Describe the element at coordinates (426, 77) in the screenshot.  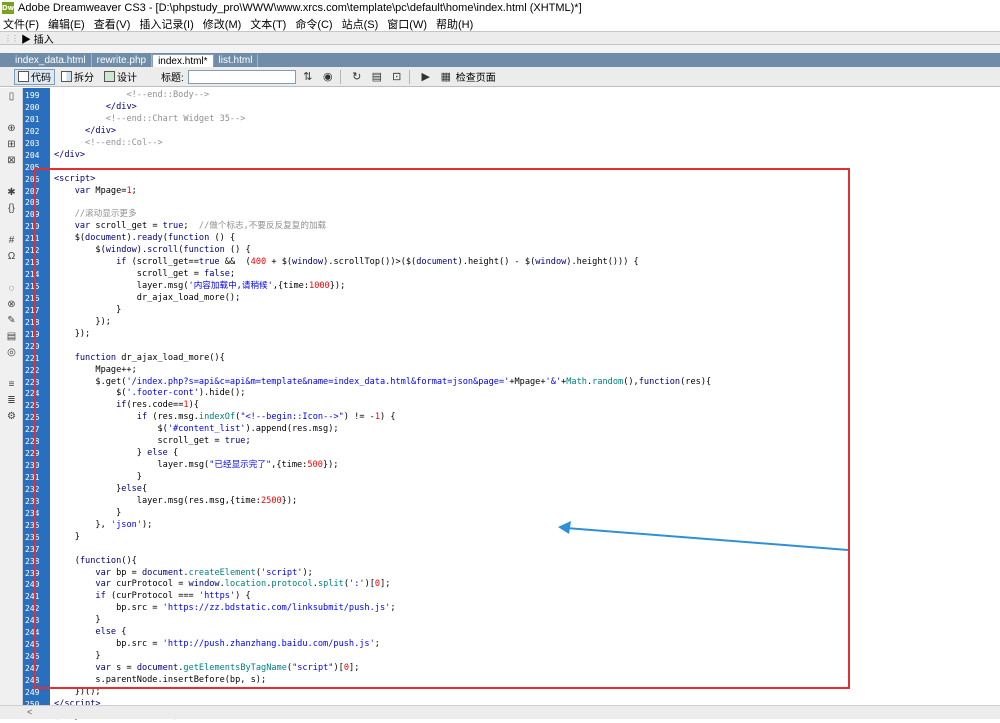
I see `validate-markup-icon: ▶` at that location.